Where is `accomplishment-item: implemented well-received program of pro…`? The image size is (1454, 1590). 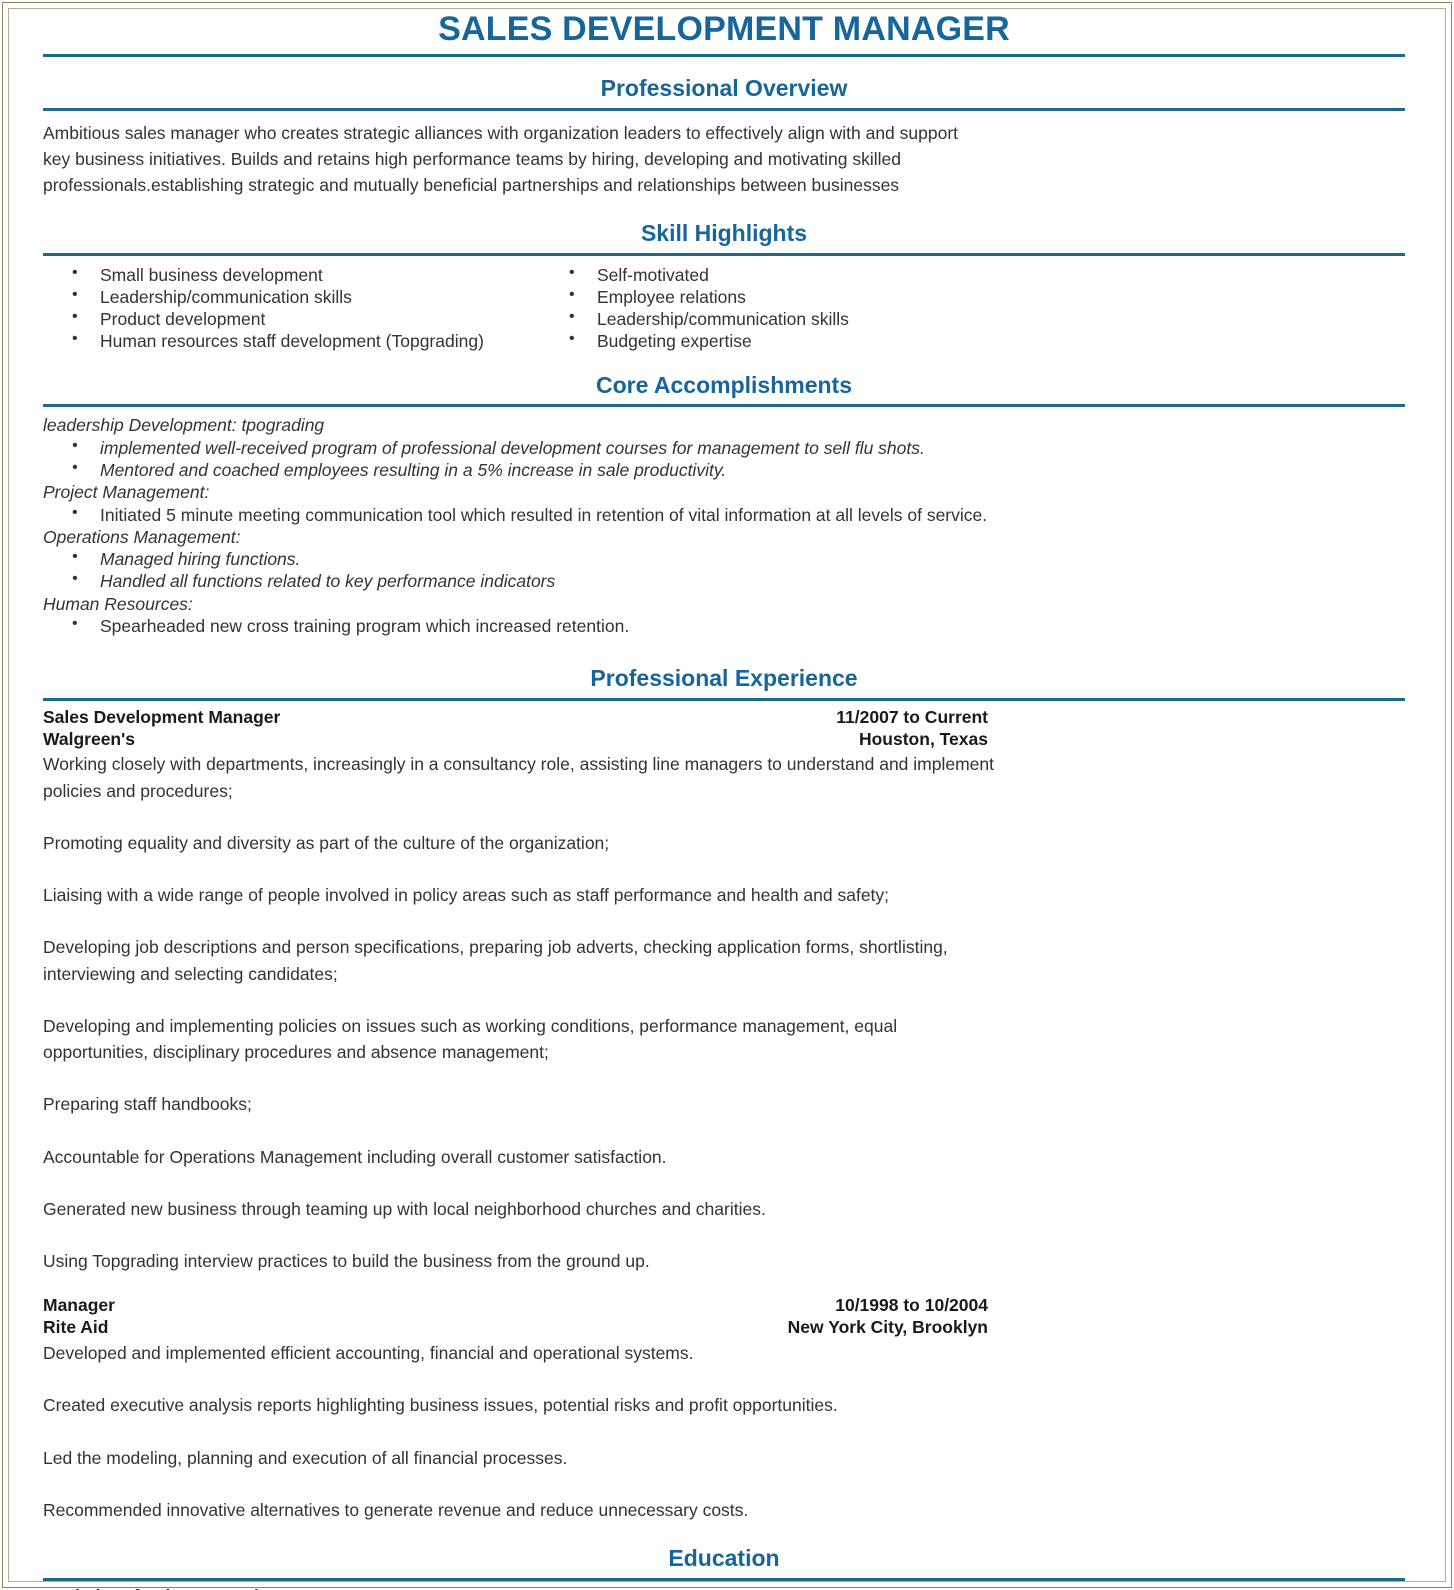
accomplishment-item: implemented well-received program of pro… is located at coordinates (724, 447).